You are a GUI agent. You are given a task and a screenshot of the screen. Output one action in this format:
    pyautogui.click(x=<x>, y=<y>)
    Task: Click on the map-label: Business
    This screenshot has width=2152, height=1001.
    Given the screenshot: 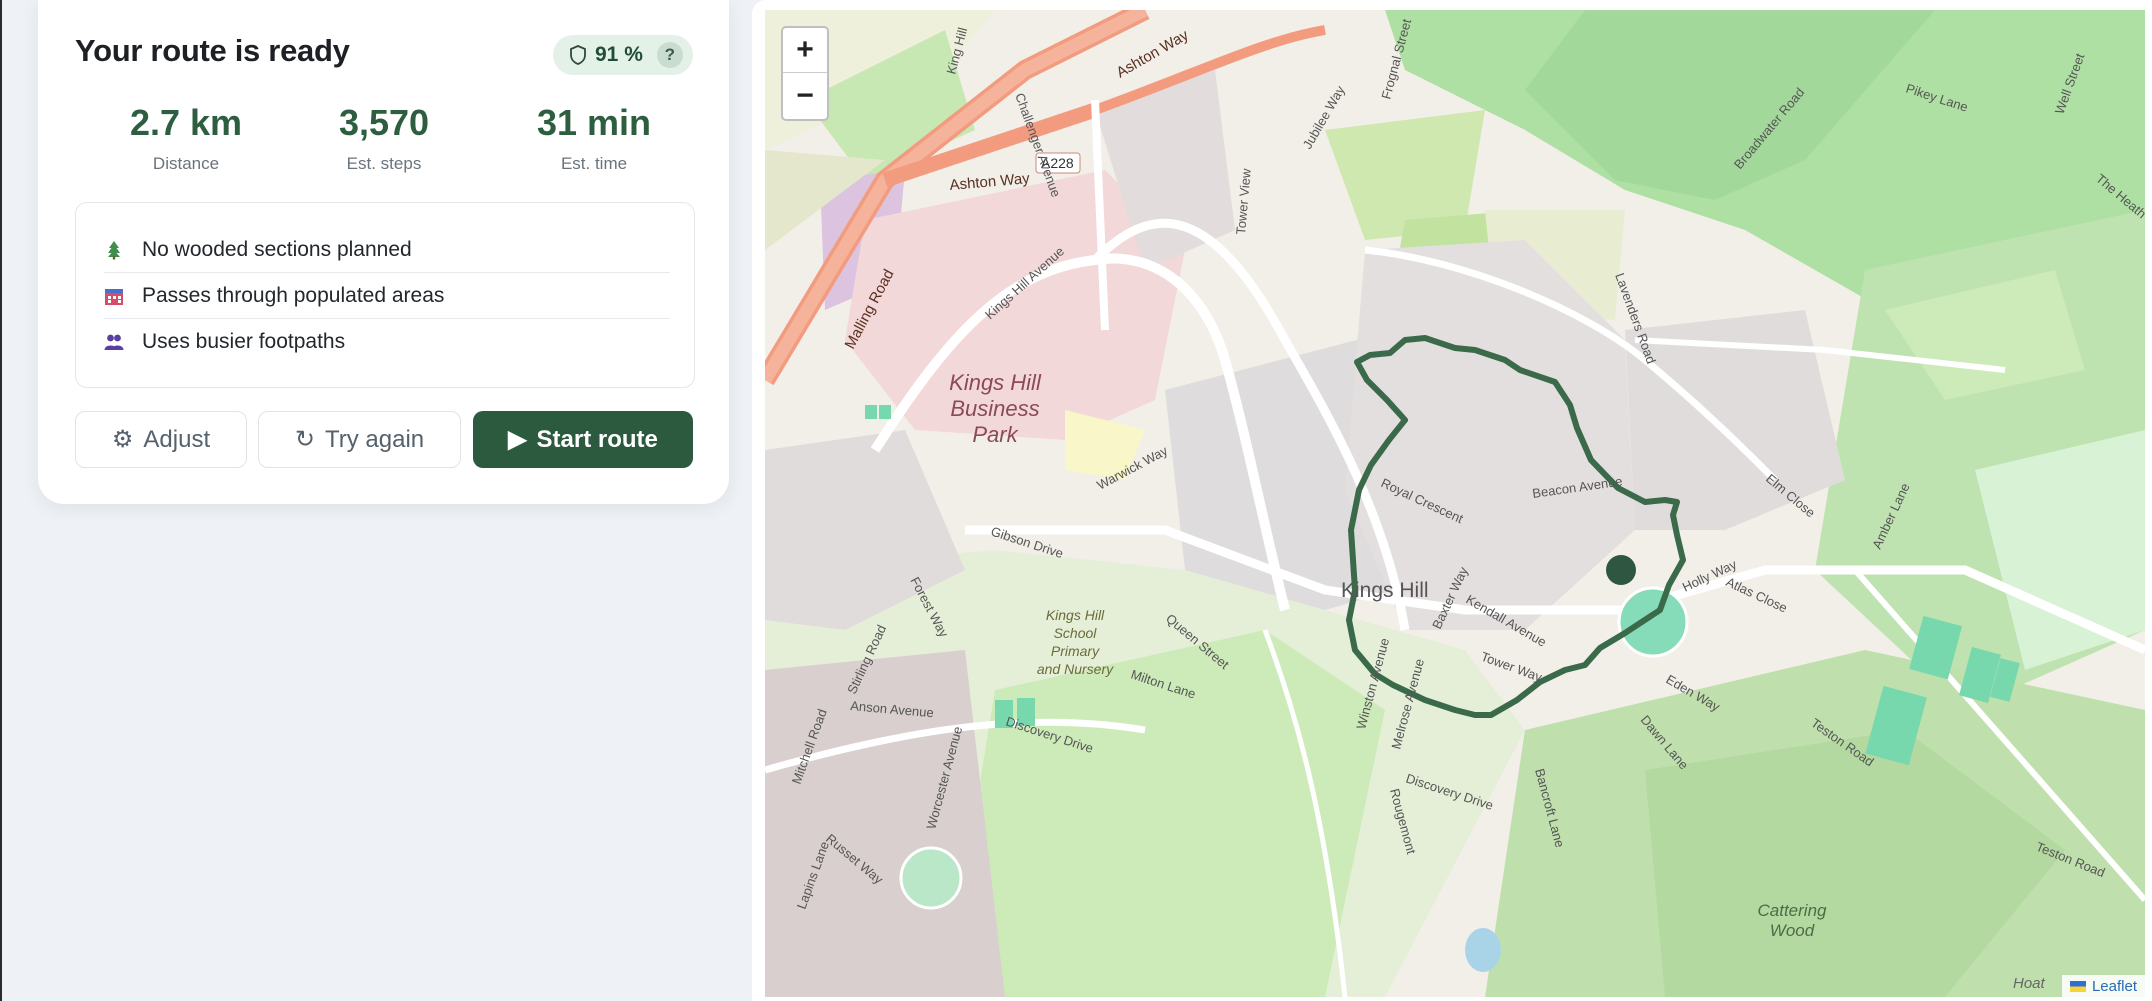 What is the action you would take?
    pyautogui.click(x=994, y=408)
    